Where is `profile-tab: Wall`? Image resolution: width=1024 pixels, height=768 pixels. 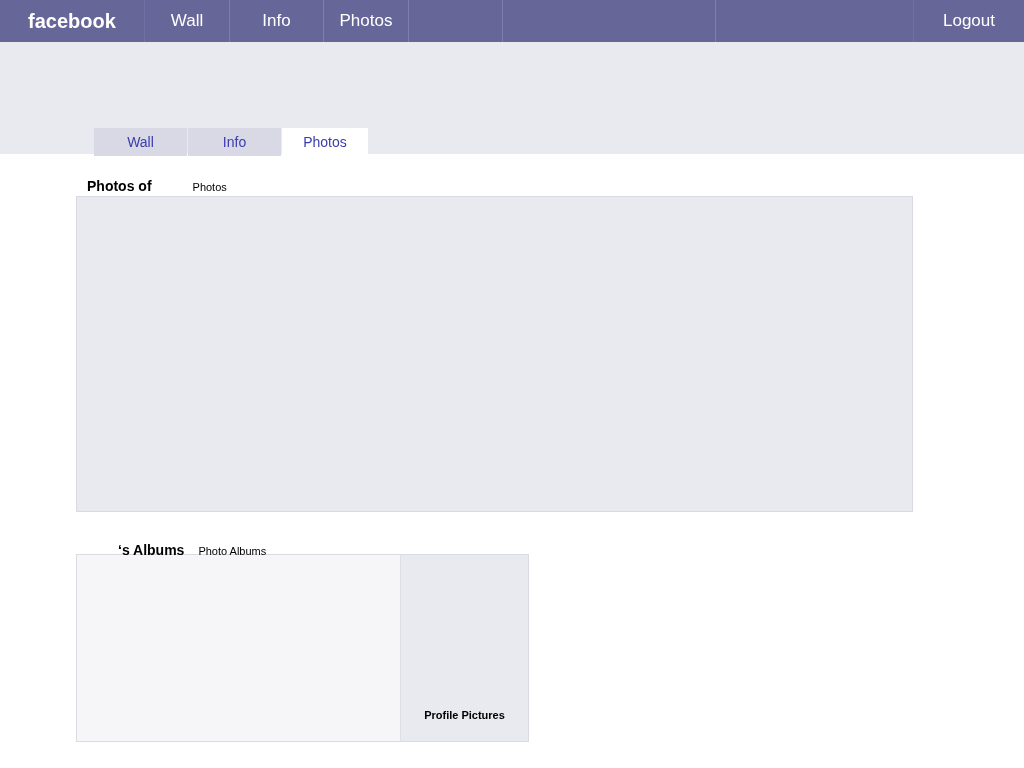
profile-tab: Wall is located at coordinates (140, 142).